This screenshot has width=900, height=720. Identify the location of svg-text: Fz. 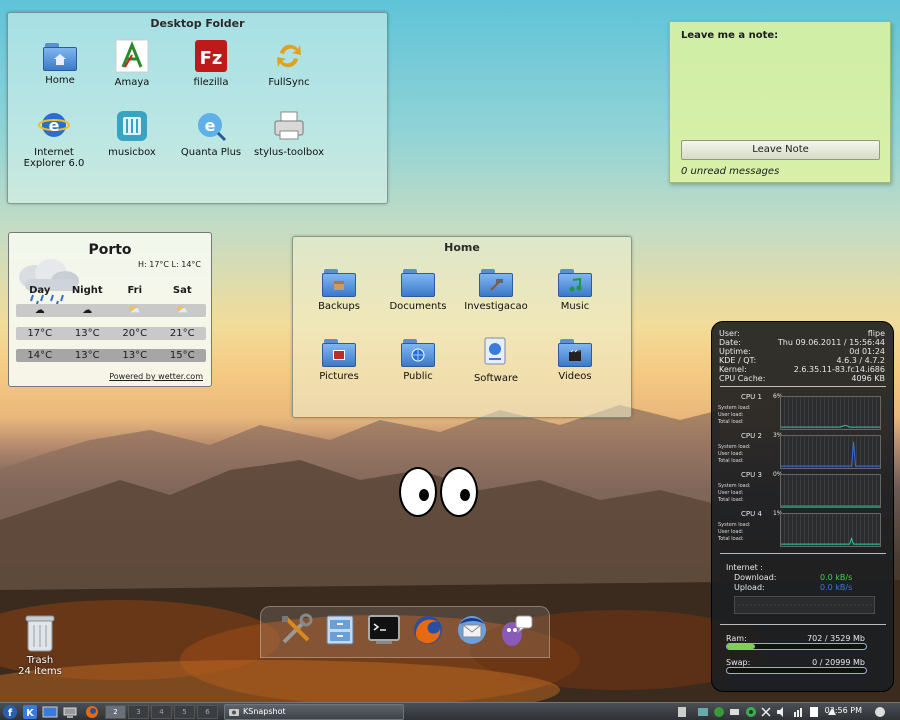
(211, 58).